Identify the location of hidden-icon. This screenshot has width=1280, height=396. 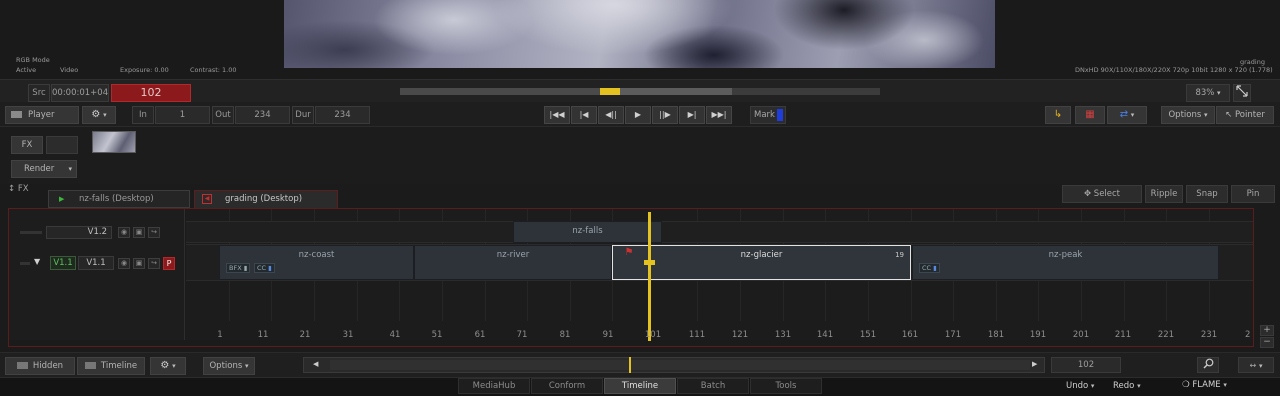
(22, 365).